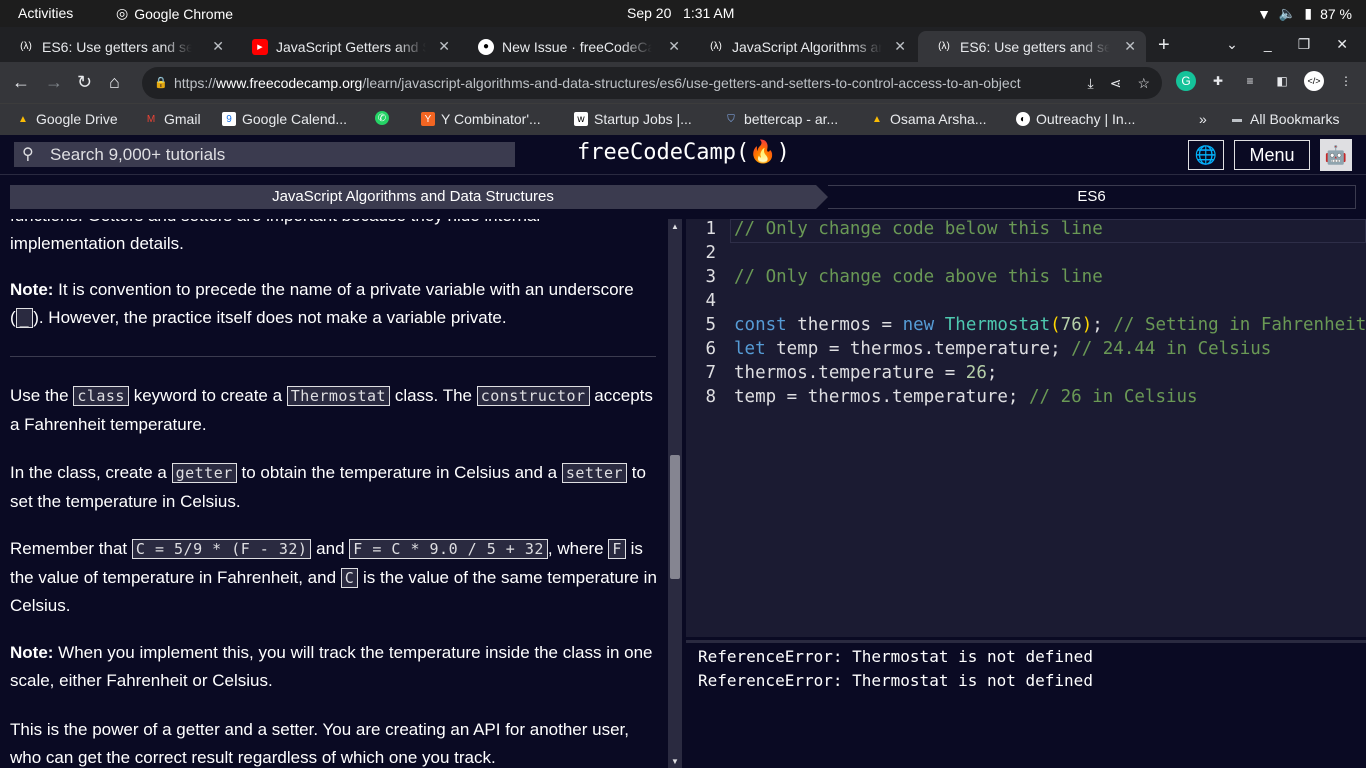  What do you see at coordinates (578, 548) in the screenshot?
I see `text: , where` at bounding box center [578, 548].